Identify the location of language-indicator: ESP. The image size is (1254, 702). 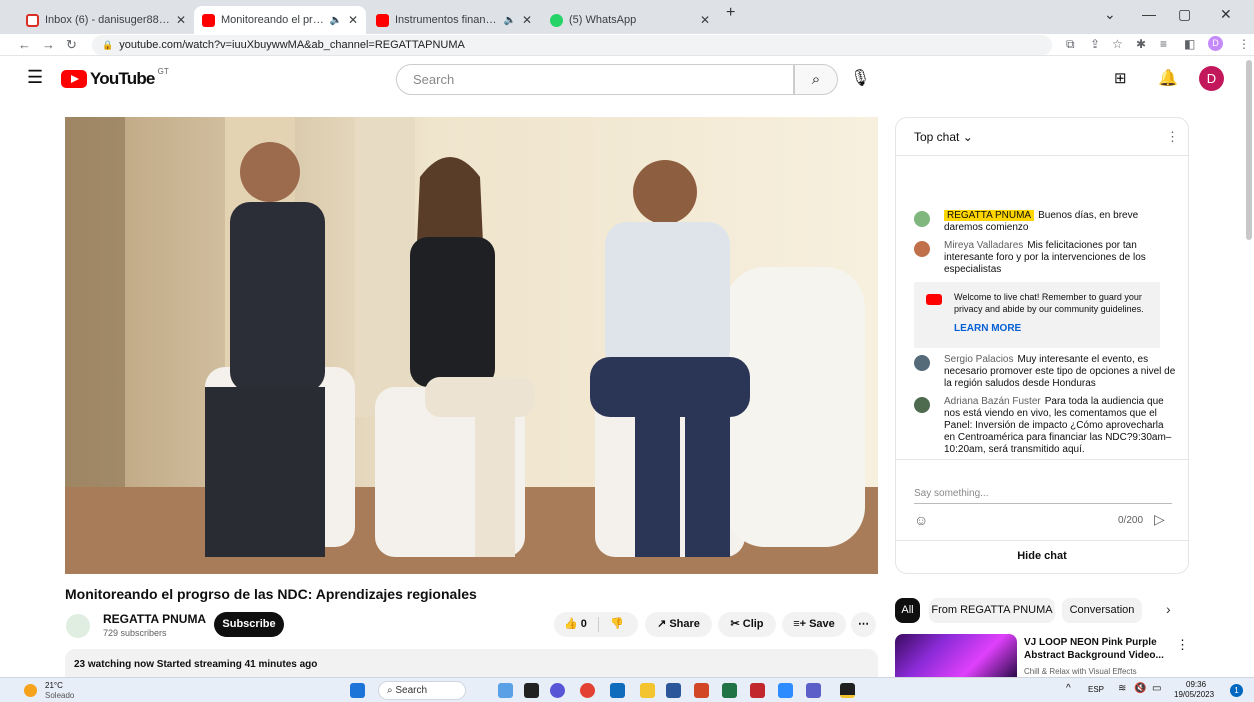
(1096, 689).